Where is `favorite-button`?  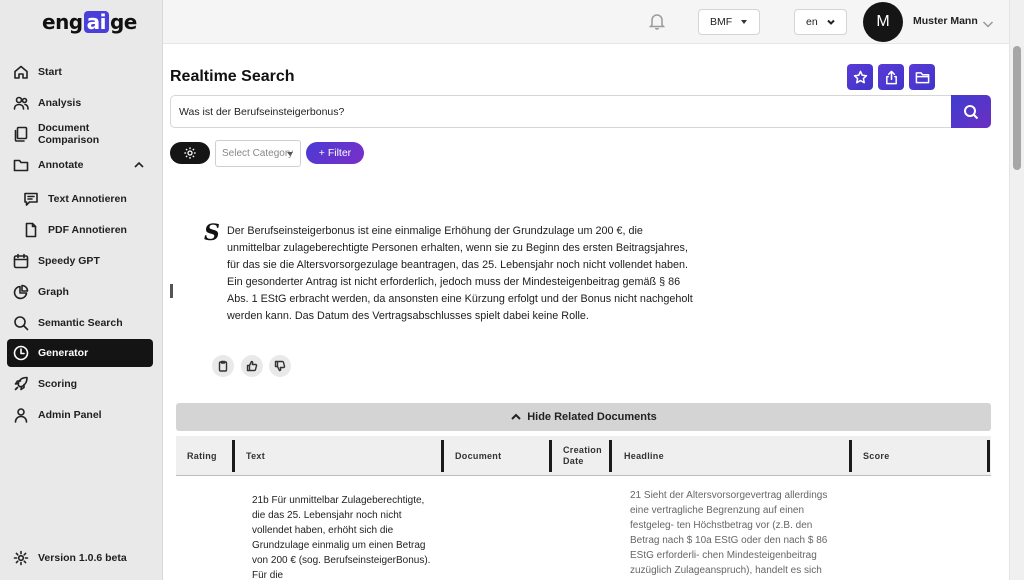 favorite-button is located at coordinates (860, 77).